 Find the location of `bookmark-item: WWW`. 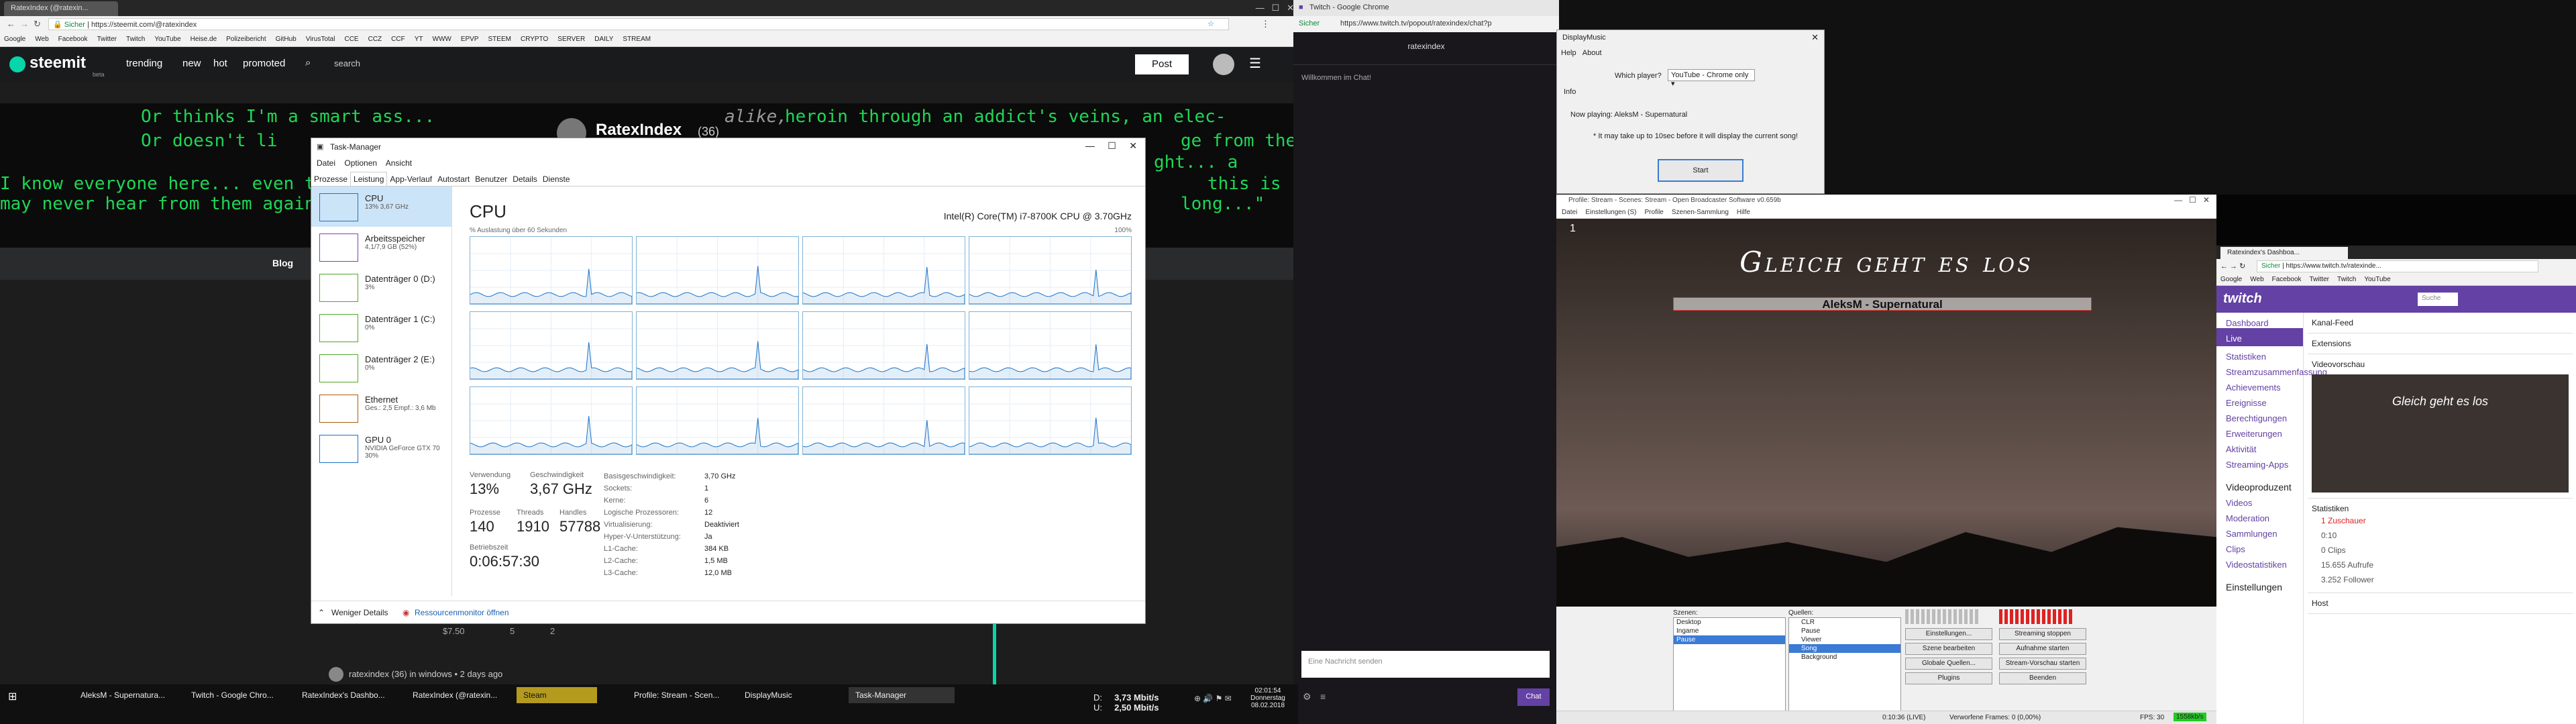

bookmark-item: WWW is located at coordinates (442, 39).